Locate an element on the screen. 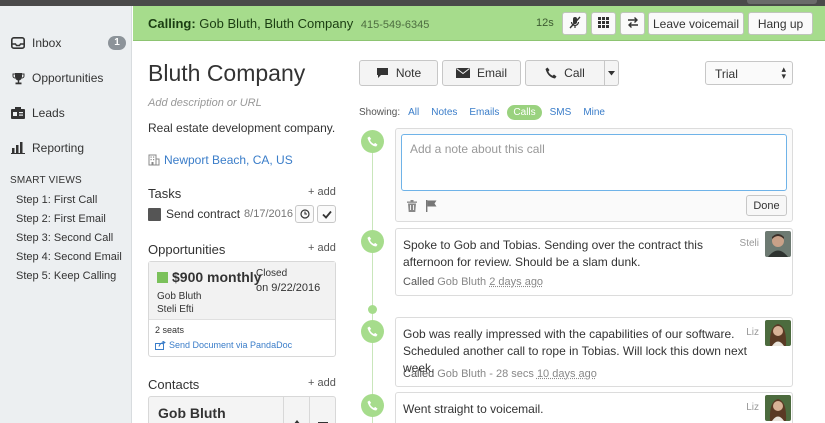 The image size is (825, 423). sidebar-item-leads: Leads is located at coordinates (68, 113).